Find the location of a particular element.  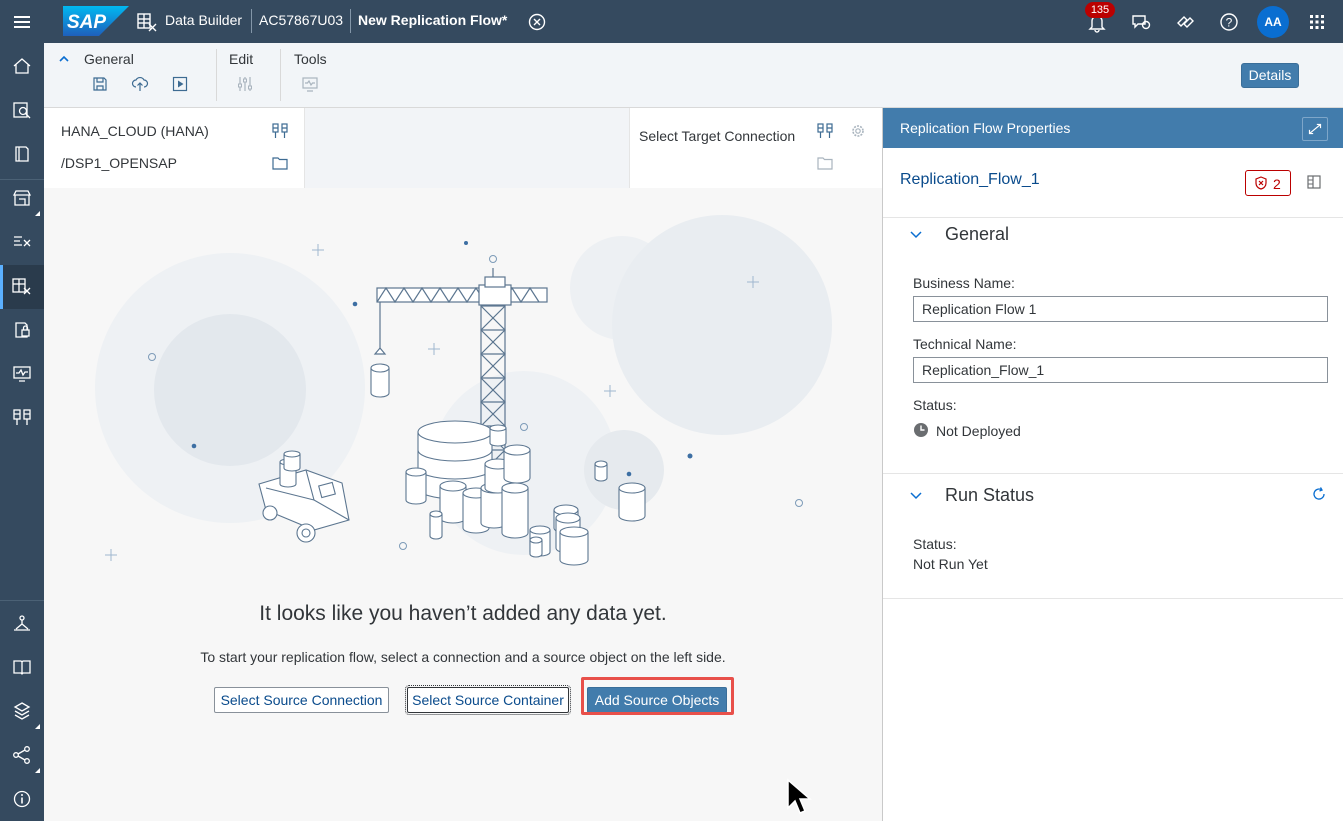

business-name-label: Business Name: is located at coordinates (964, 283).